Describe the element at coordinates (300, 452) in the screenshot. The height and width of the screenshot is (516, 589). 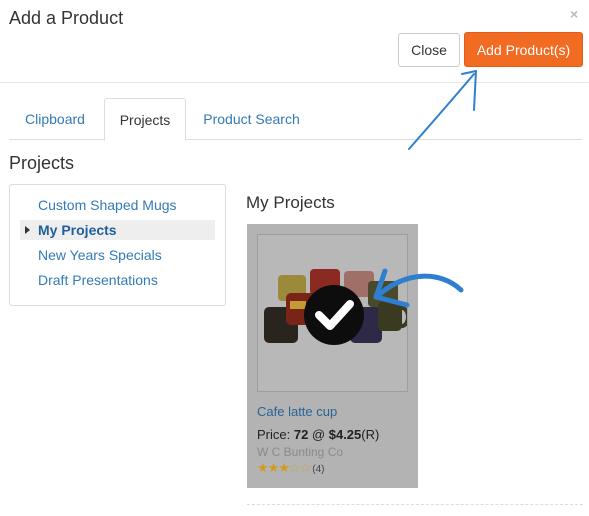
I see `product-supplier: W C Bunting Co` at that location.